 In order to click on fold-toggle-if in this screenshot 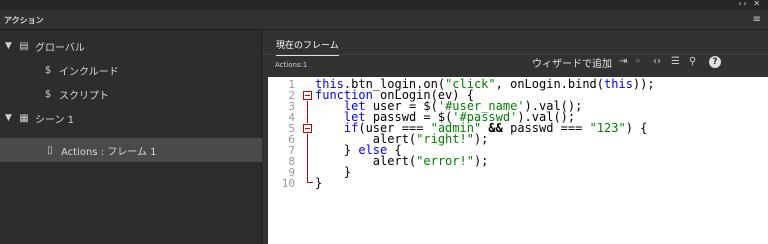, I will do `click(308, 129)`.